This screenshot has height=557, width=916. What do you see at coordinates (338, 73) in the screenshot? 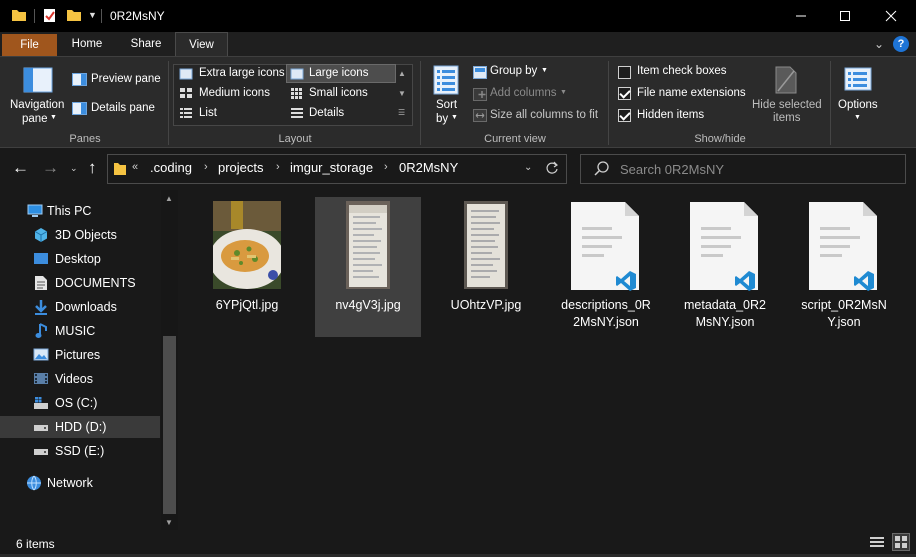
I see `layout-large-icons: Large icons` at bounding box center [338, 73].